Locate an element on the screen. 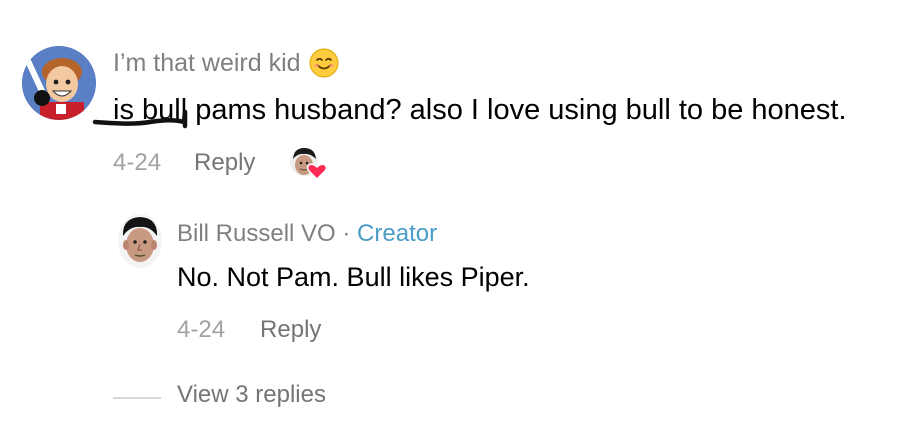 This screenshot has width=919, height=425. reply-date: 4-24 is located at coordinates (201, 329).